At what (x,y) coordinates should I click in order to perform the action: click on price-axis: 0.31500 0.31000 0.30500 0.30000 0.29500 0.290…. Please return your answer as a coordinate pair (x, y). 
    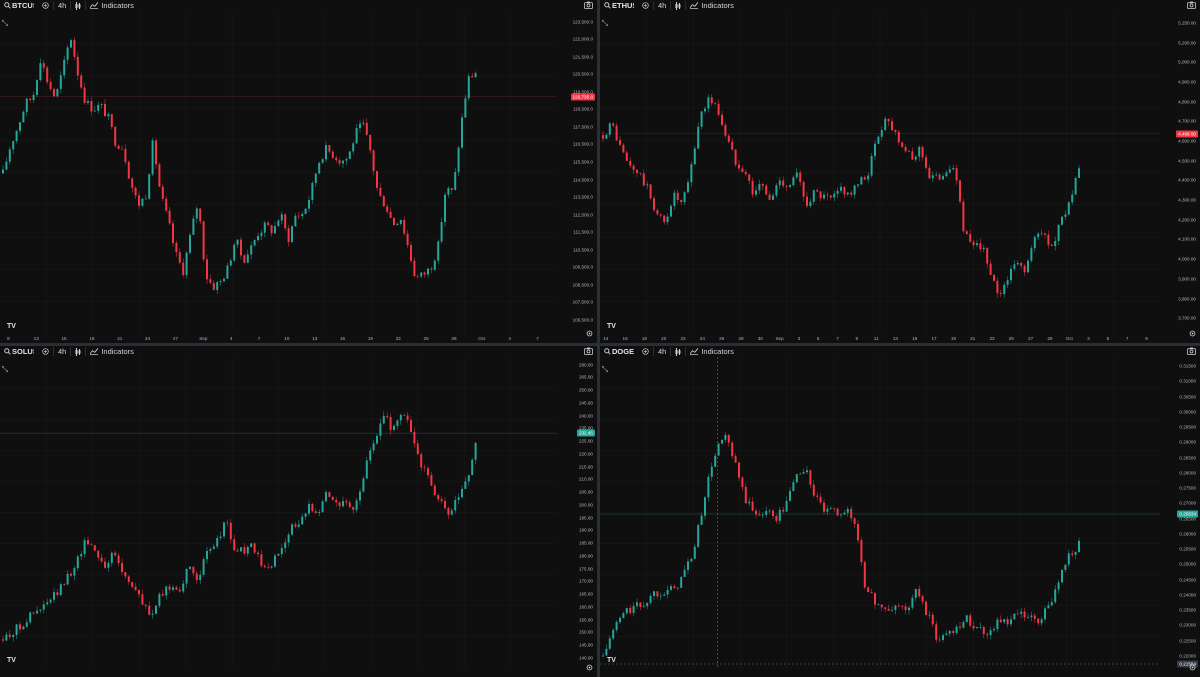
    Looking at the image, I should click on (1180, 512).